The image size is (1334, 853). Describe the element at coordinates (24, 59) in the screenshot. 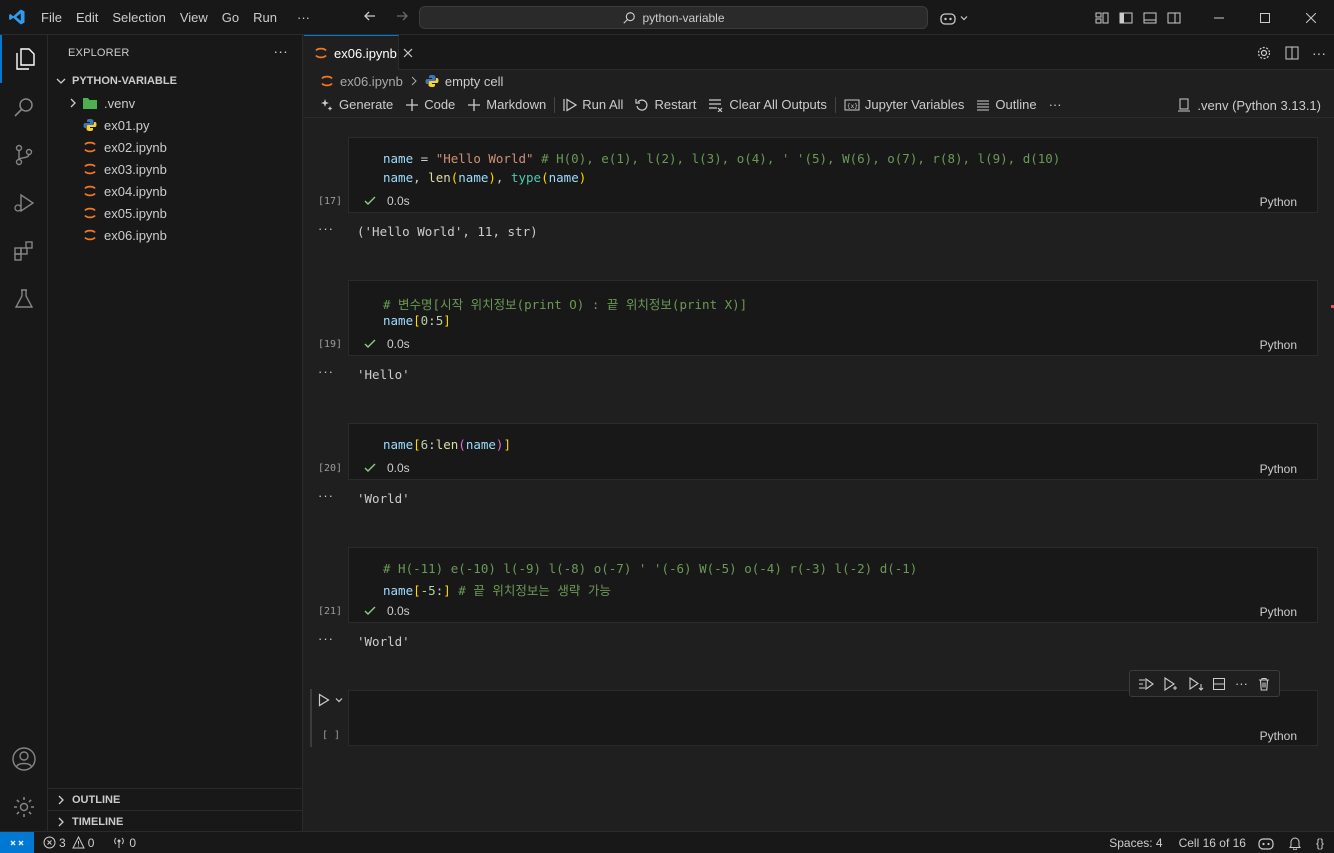

I see `explorer-icon` at that location.